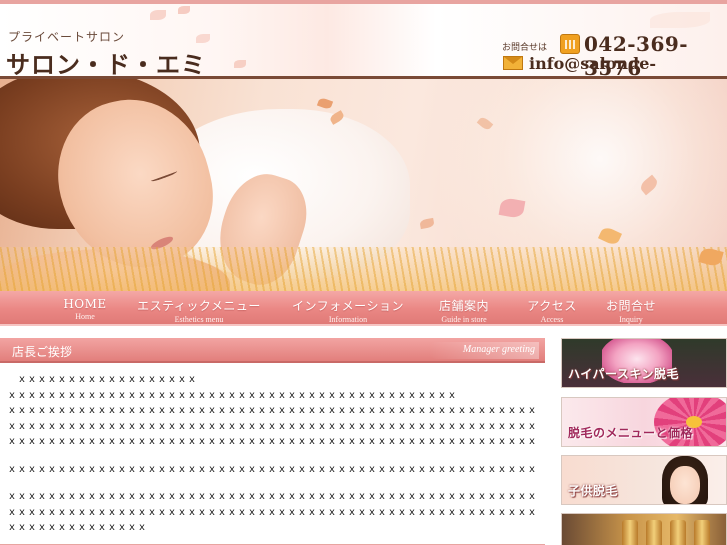  Describe the element at coordinates (272, 350) in the screenshot. I see `section-header: 店長ご挨拶 Manager greeting` at that location.